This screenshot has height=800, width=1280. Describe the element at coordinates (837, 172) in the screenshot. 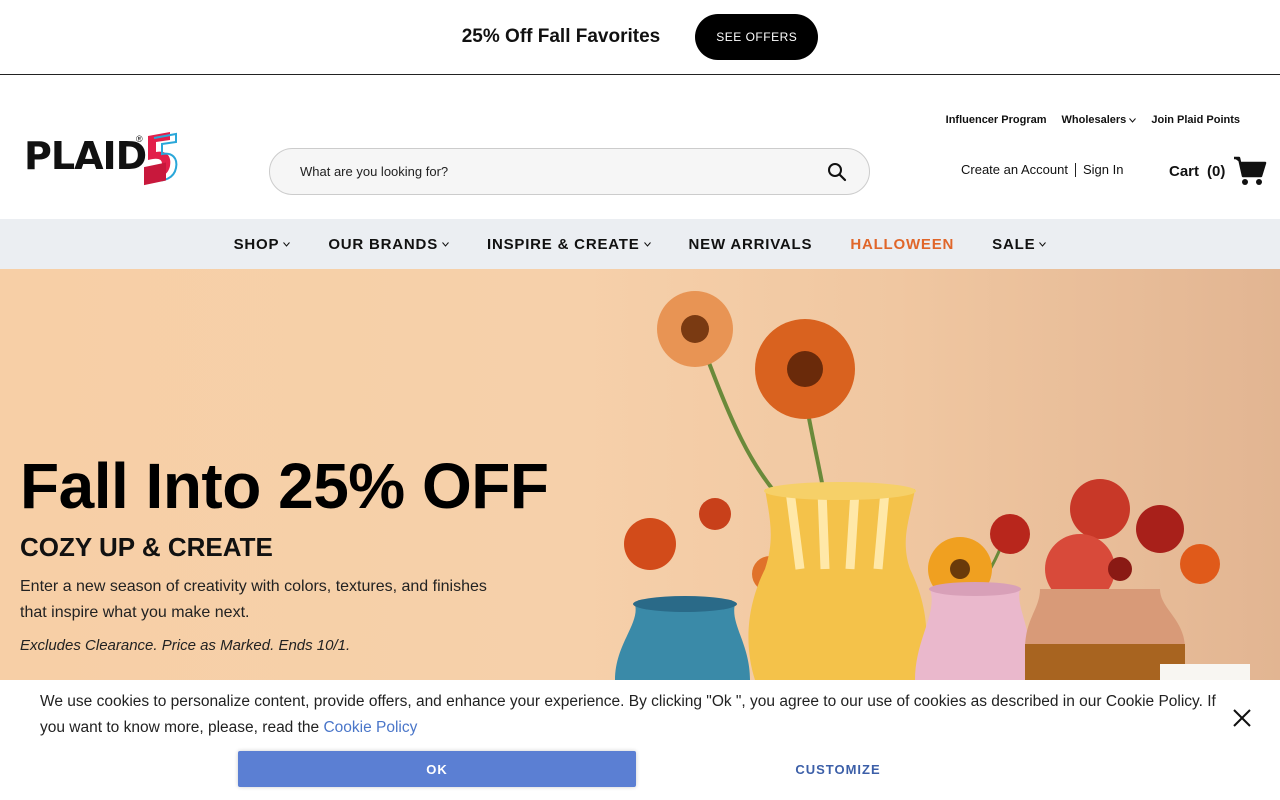

I see `search-icon` at that location.